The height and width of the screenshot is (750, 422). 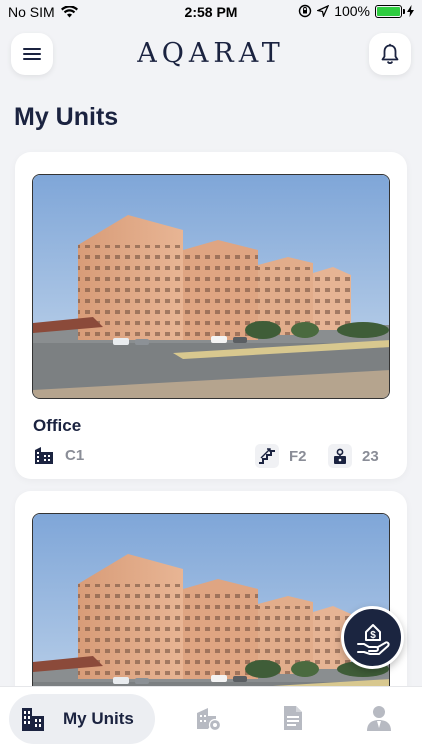 I want to click on battery-fill, so click(x=388, y=11).